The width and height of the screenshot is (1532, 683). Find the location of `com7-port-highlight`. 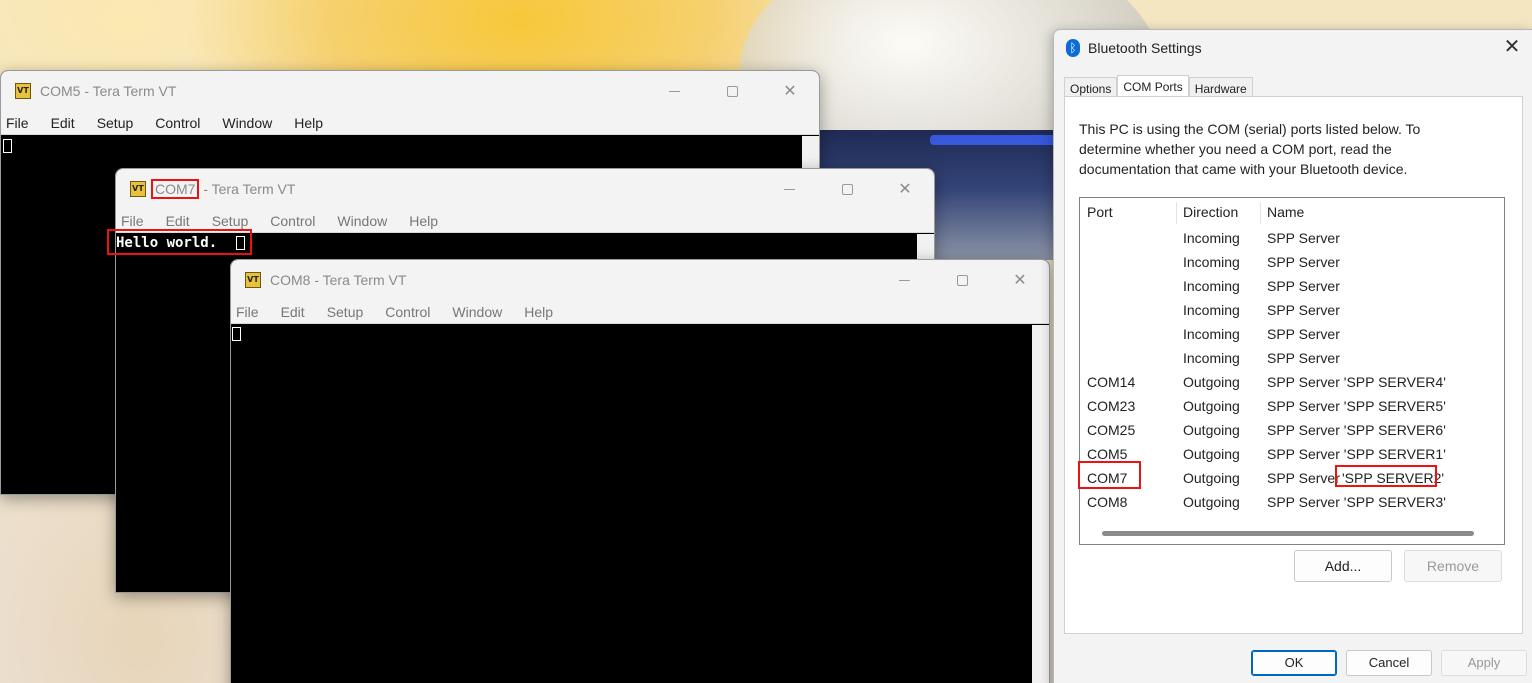

com7-port-highlight is located at coordinates (1109, 475).